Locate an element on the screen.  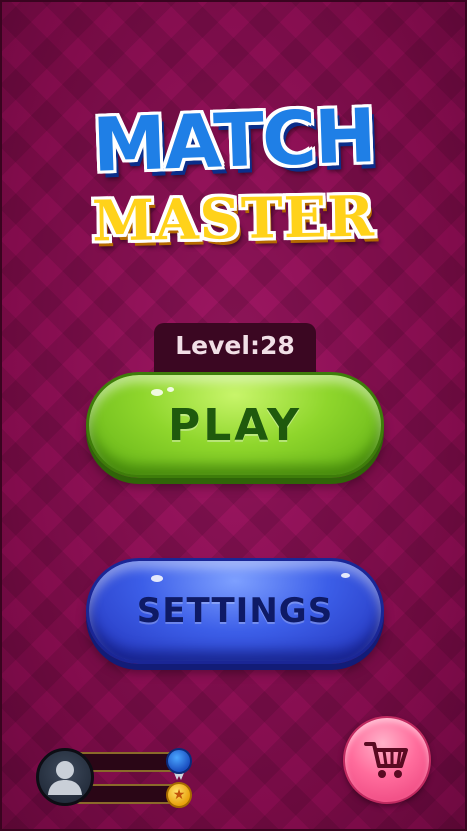
shop-cart-button is located at coordinates (387, 760).